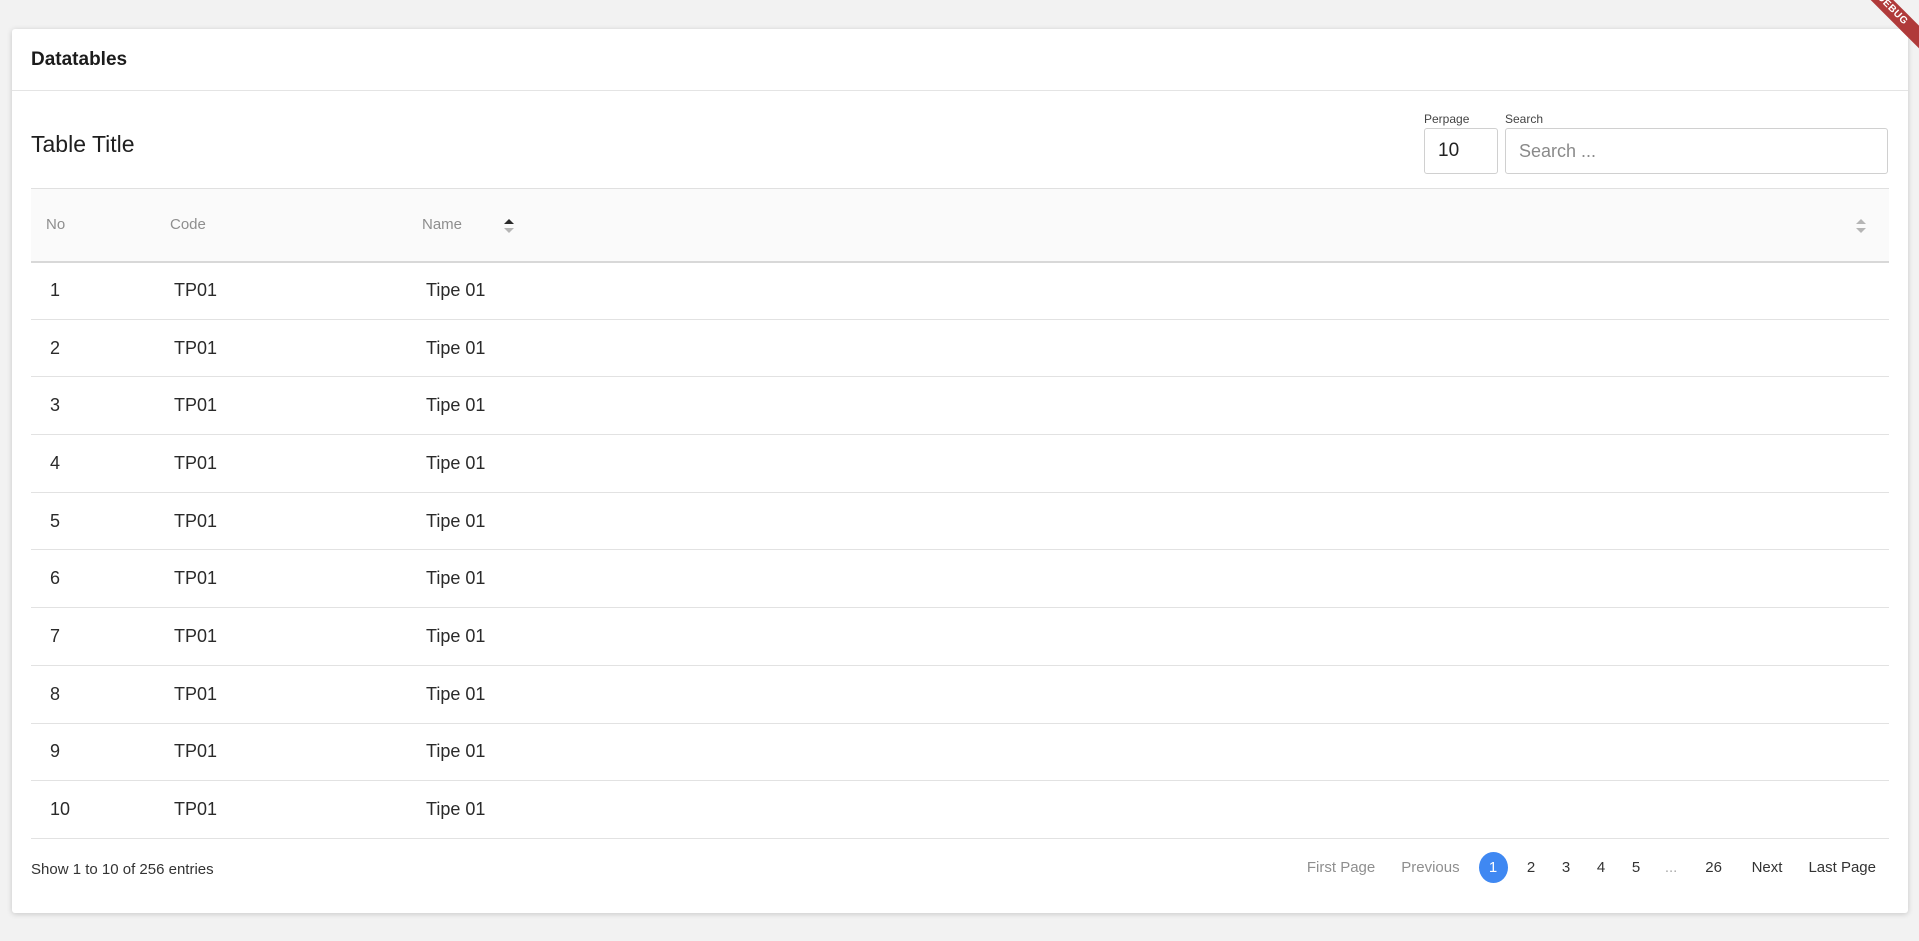  I want to click on table-row: 10 TP01 Tipe 01, so click(960, 810).